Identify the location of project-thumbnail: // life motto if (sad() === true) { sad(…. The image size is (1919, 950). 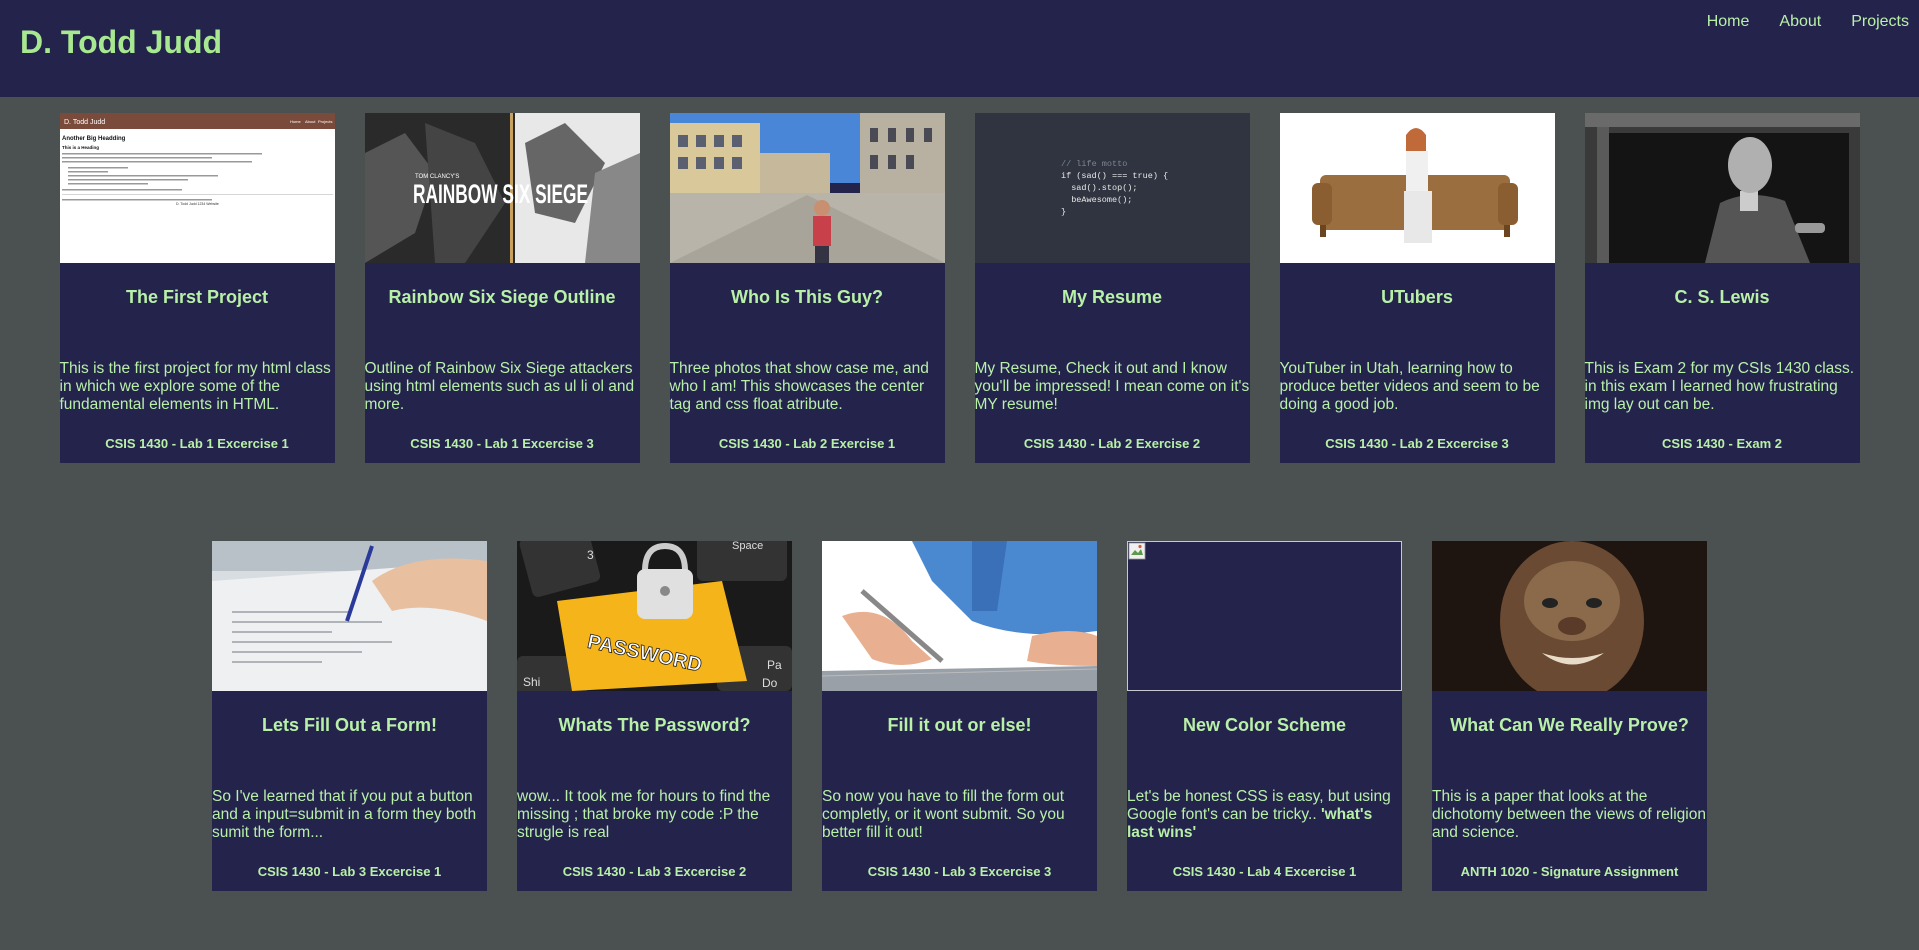
(1112, 188).